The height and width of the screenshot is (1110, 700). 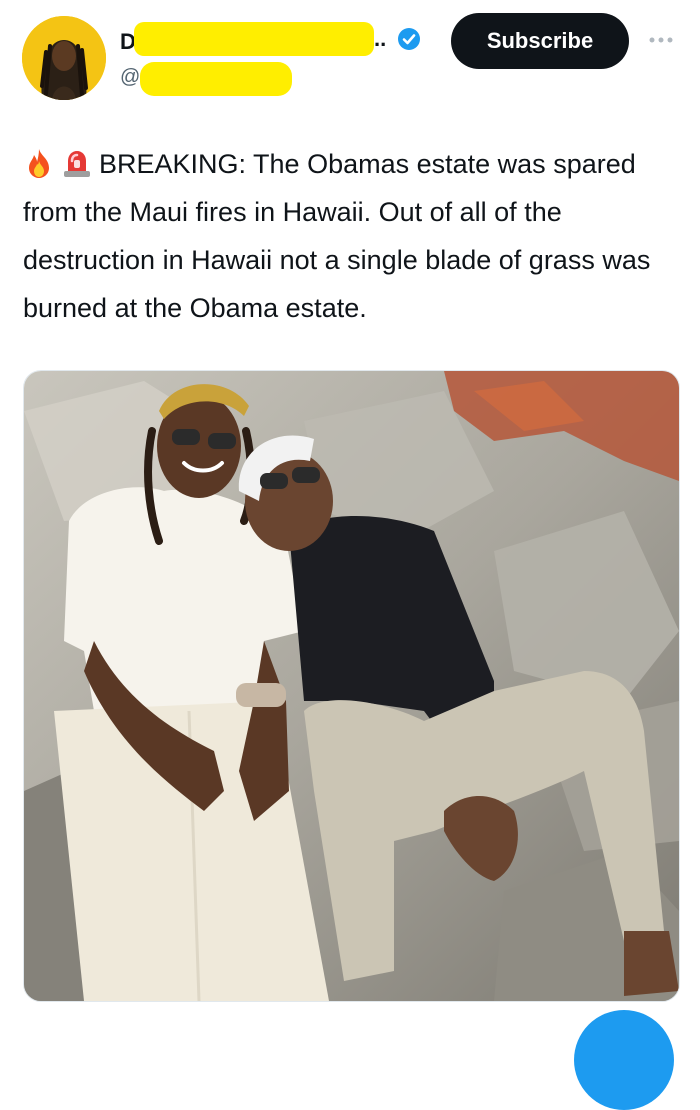 What do you see at coordinates (216, 79) in the screenshot?
I see `author-handle-redaction` at bounding box center [216, 79].